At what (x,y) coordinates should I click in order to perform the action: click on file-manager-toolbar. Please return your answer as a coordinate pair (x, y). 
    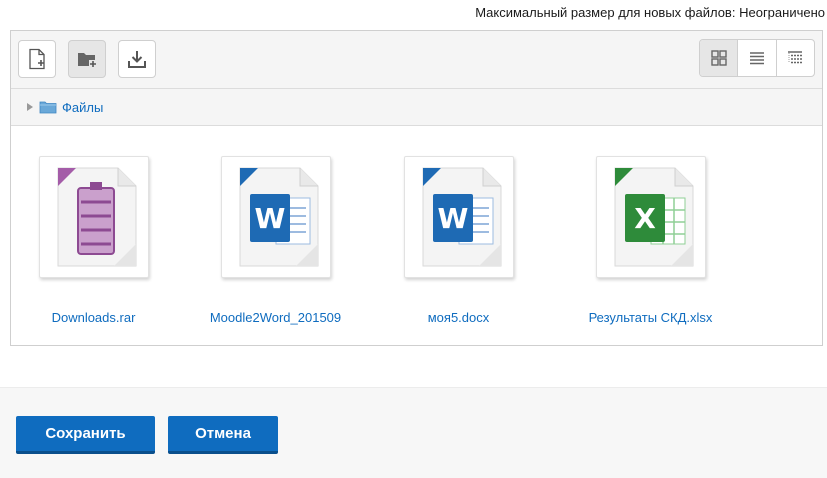
    Looking at the image, I should click on (416, 60).